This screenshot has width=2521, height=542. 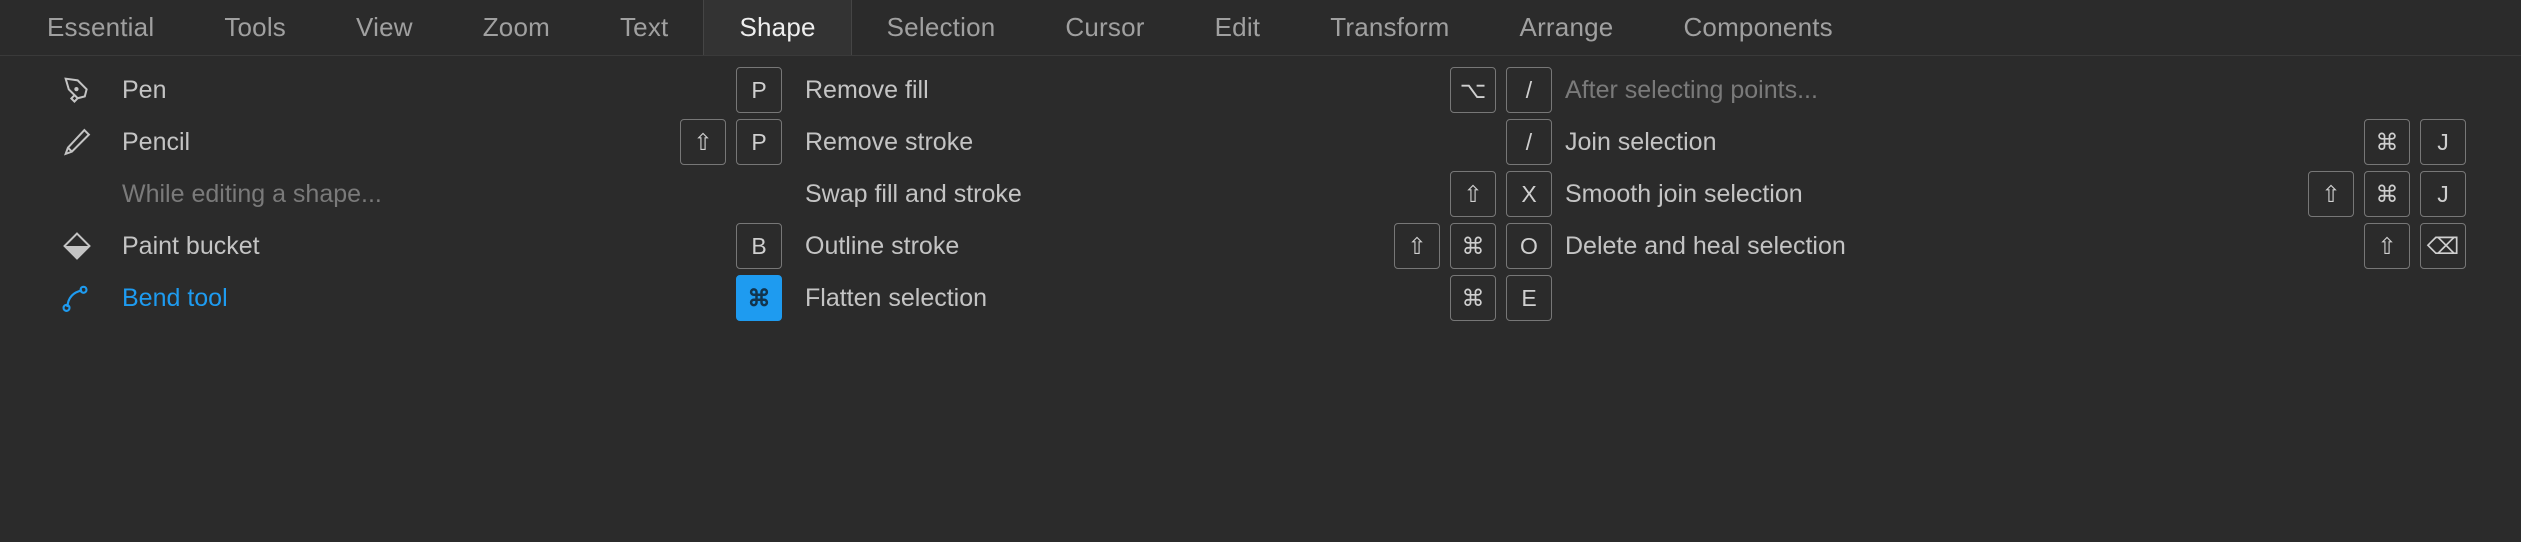 I want to click on tab-selection: Selection, so click(x=941, y=27).